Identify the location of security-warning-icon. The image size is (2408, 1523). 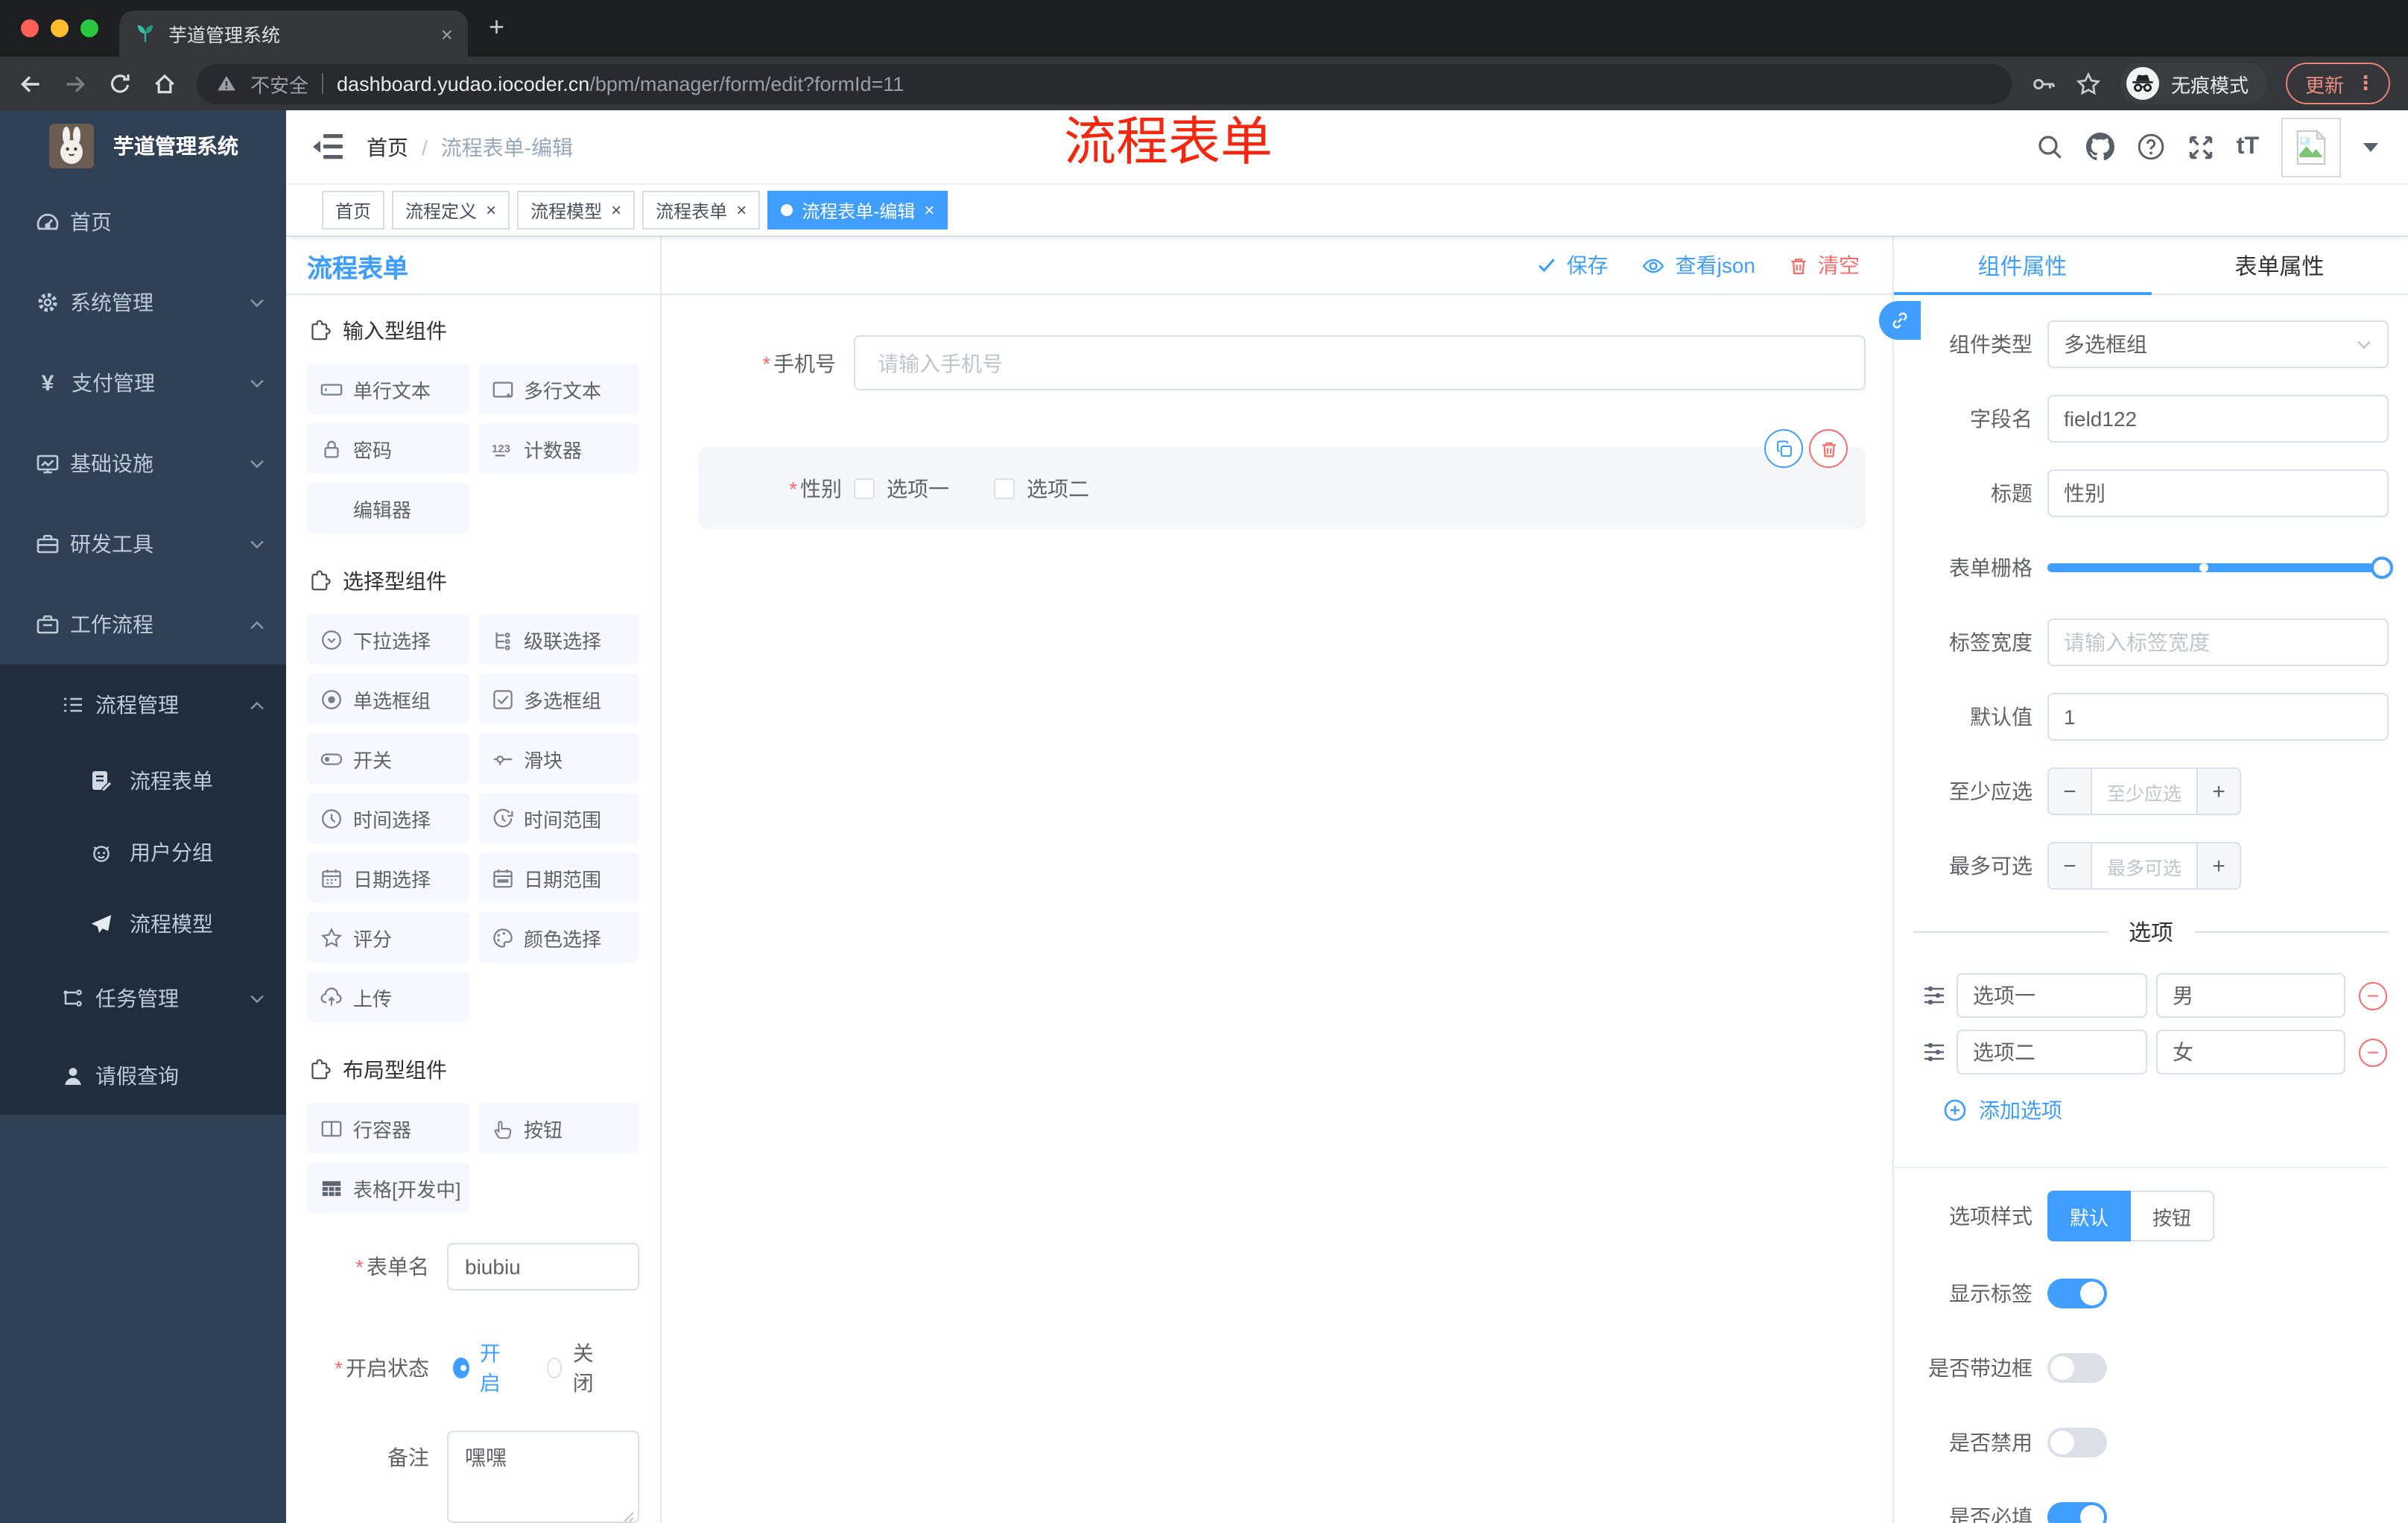
(226, 83).